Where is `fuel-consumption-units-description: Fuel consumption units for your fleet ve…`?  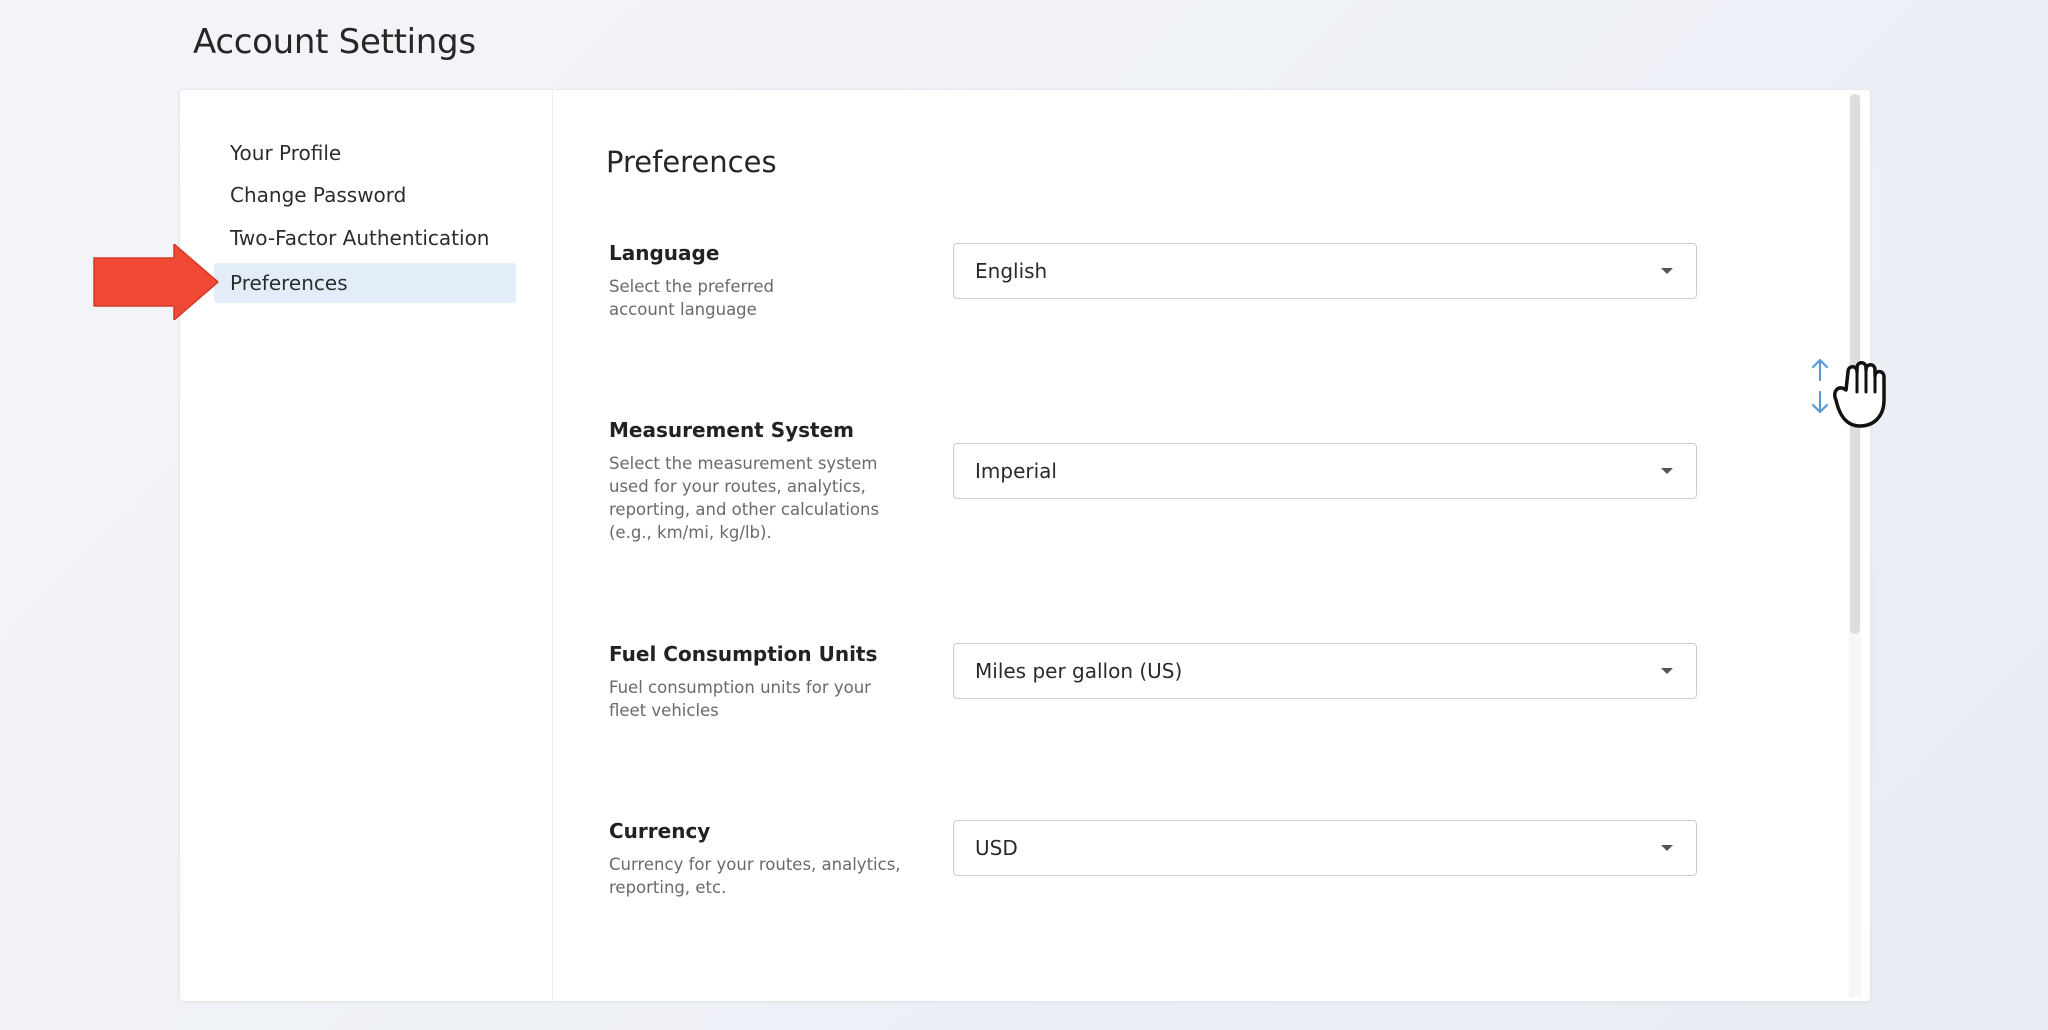 fuel-consumption-units-description: Fuel consumption units for your fleet ve… is located at coordinates (740, 699).